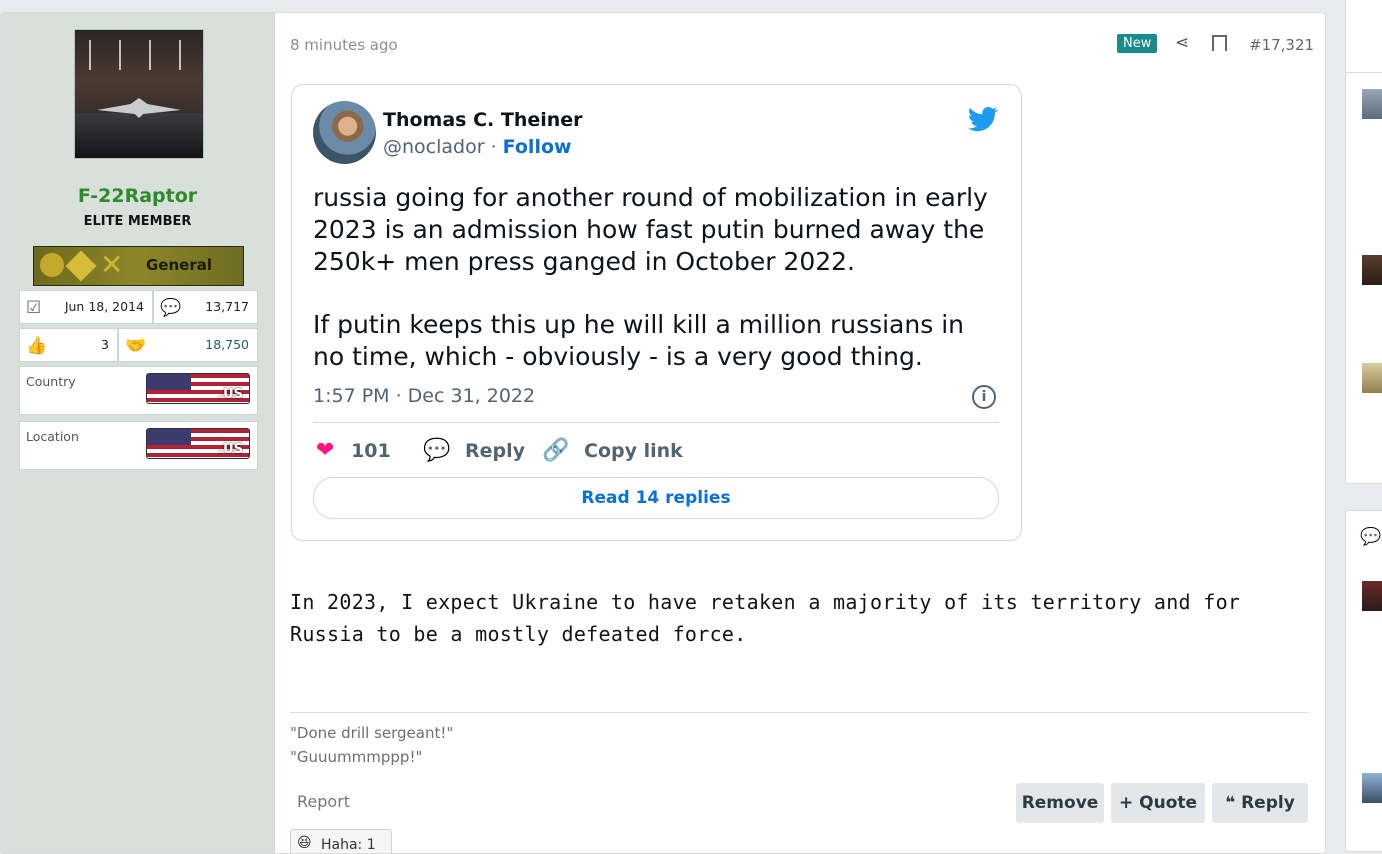  What do you see at coordinates (112, 264) in the screenshot?
I see `rank-crossed-swords-icon: ✕` at bounding box center [112, 264].